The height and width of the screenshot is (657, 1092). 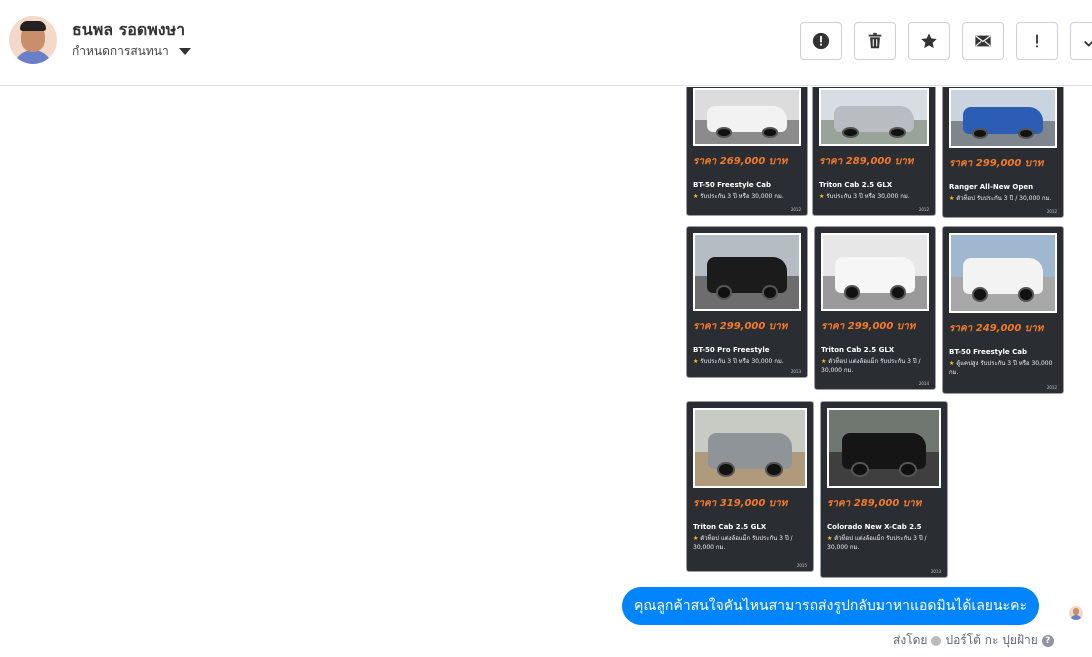 I want to click on car-feature-text: ตู้แคปสูง รับประกัน 3 ปี หรือ 30,000 กม., so click(x=1001, y=368).